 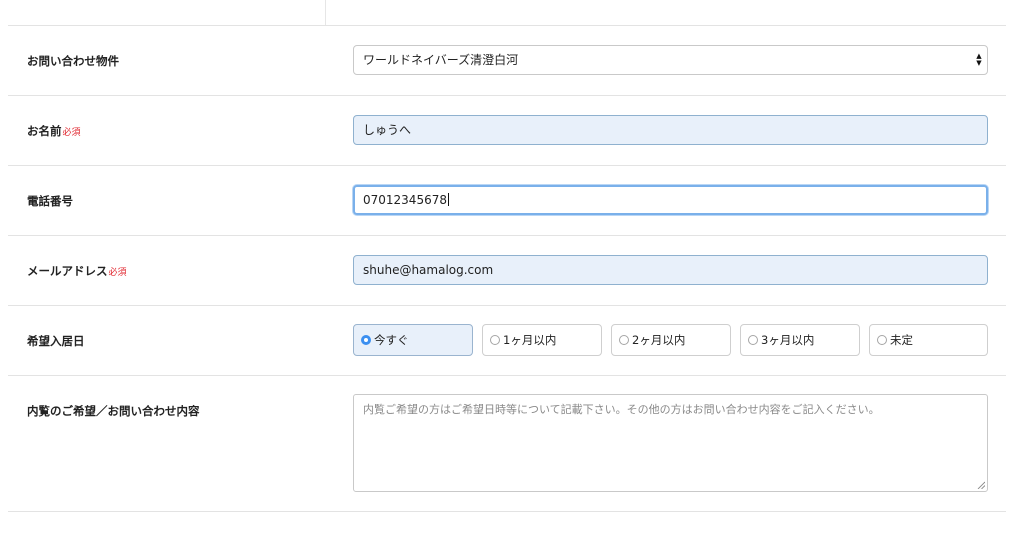 I want to click on email-label-text: メールアドレス, so click(x=67, y=271).